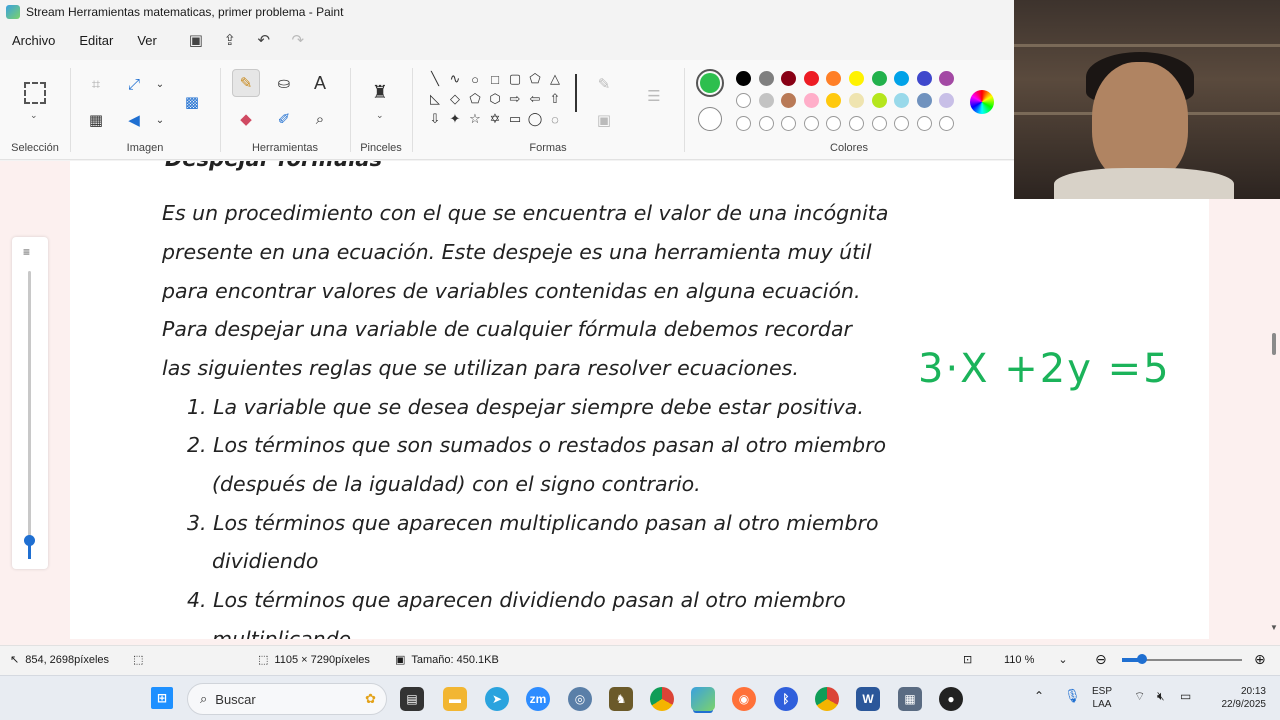  I want to click on color-picker-icon: ✐, so click(284, 119).